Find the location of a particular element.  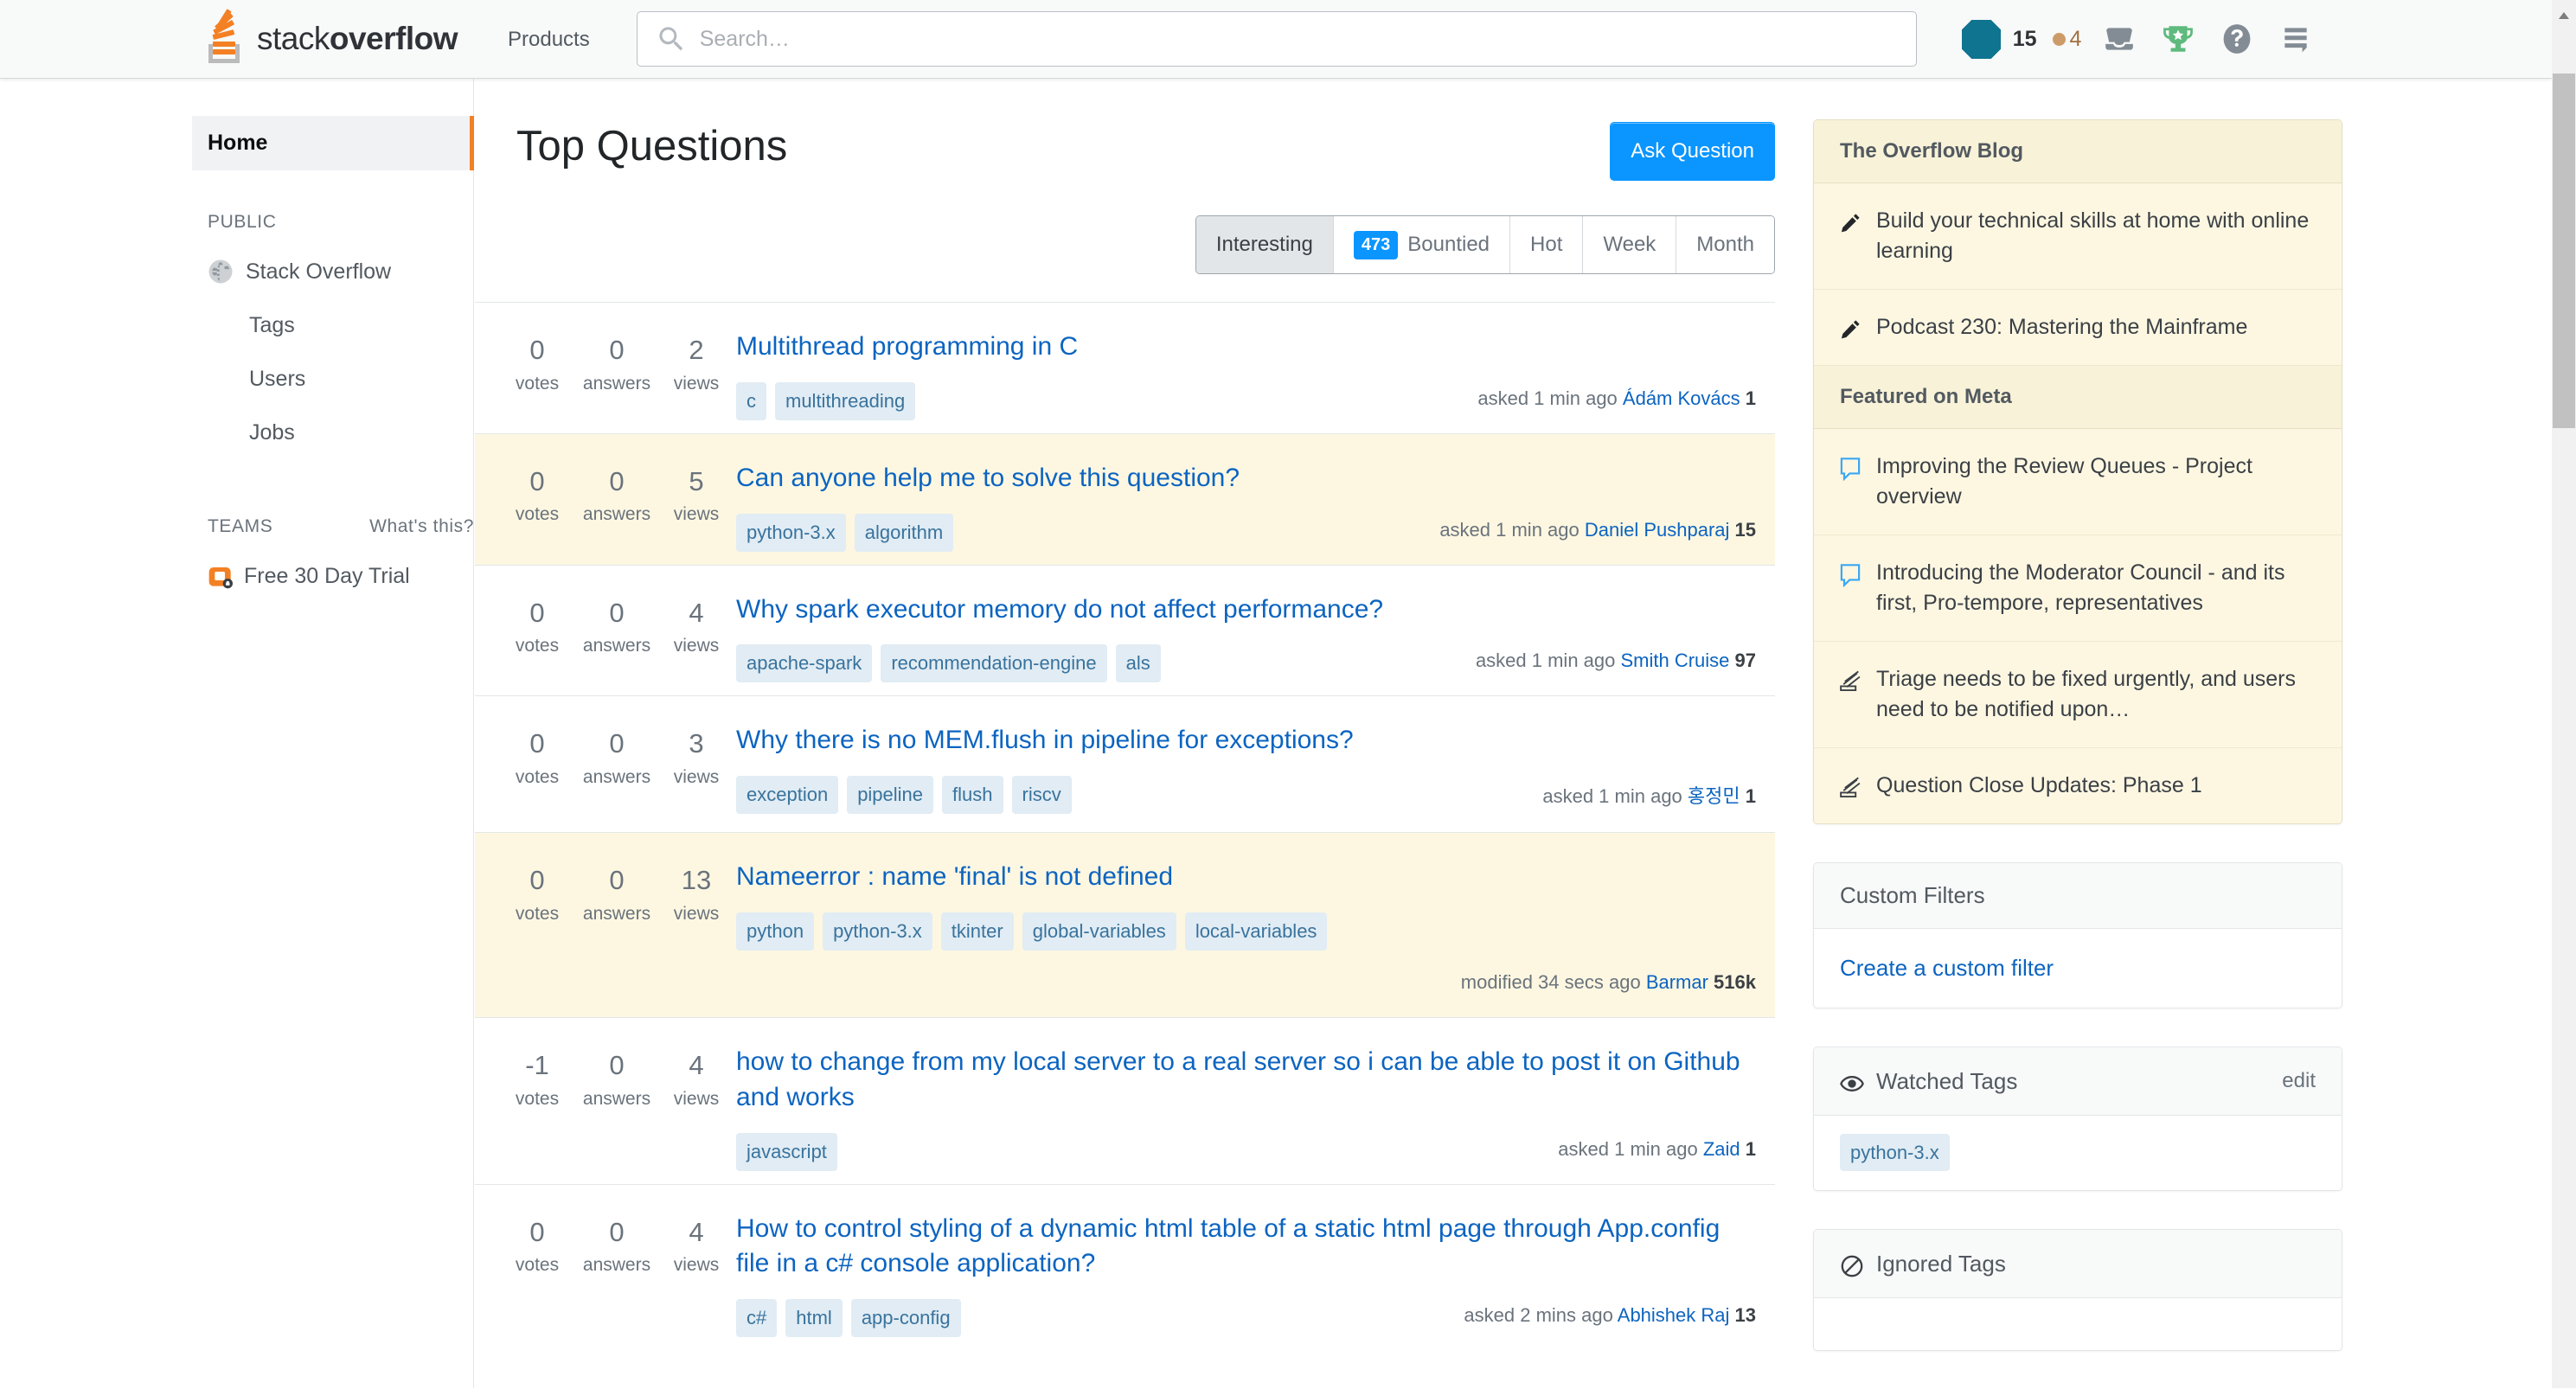

sidebar-item-free-trial: Free 30 Day Trial is located at coordinates (340, 576).